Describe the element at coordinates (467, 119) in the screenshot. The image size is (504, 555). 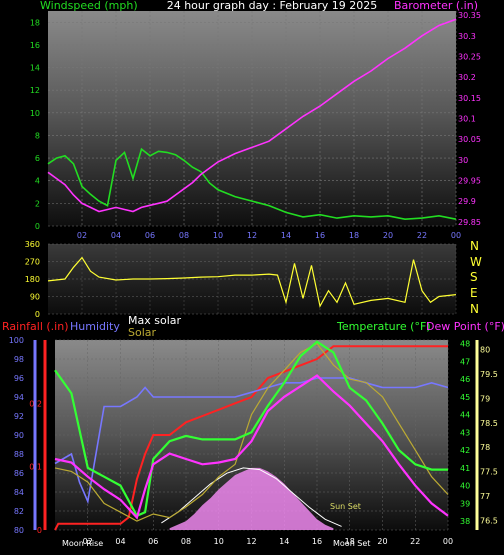
I see `baro-tick-label: 30.1` at that location.